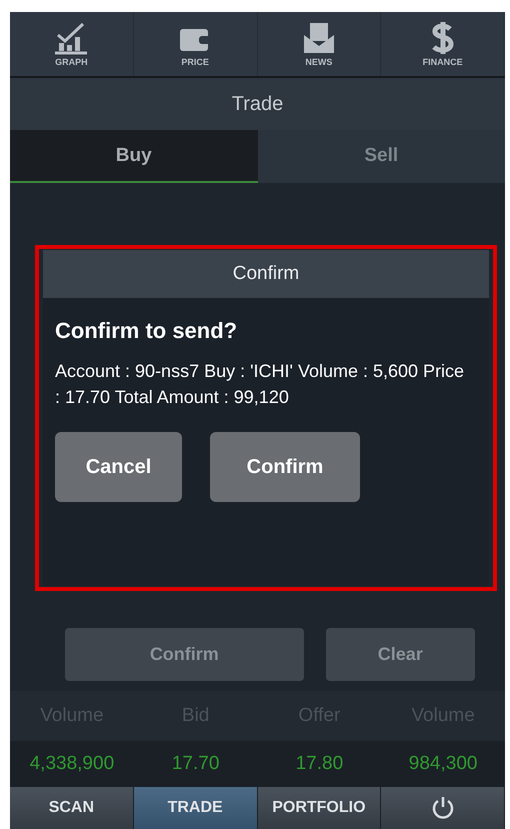  I want to click on table-cell-text: 984,300, so click(443, 764).